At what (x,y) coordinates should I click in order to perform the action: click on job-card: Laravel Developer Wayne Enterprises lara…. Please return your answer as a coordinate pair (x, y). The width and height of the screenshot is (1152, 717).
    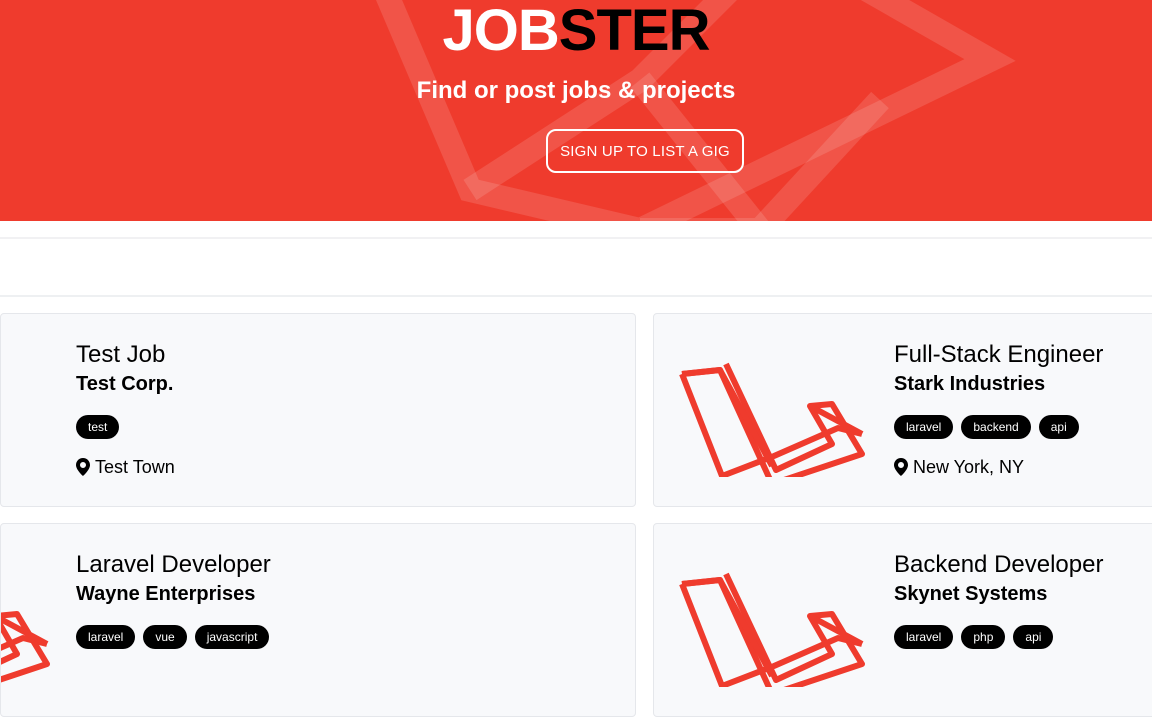
    Looking at the image, I should click on (318, 620).